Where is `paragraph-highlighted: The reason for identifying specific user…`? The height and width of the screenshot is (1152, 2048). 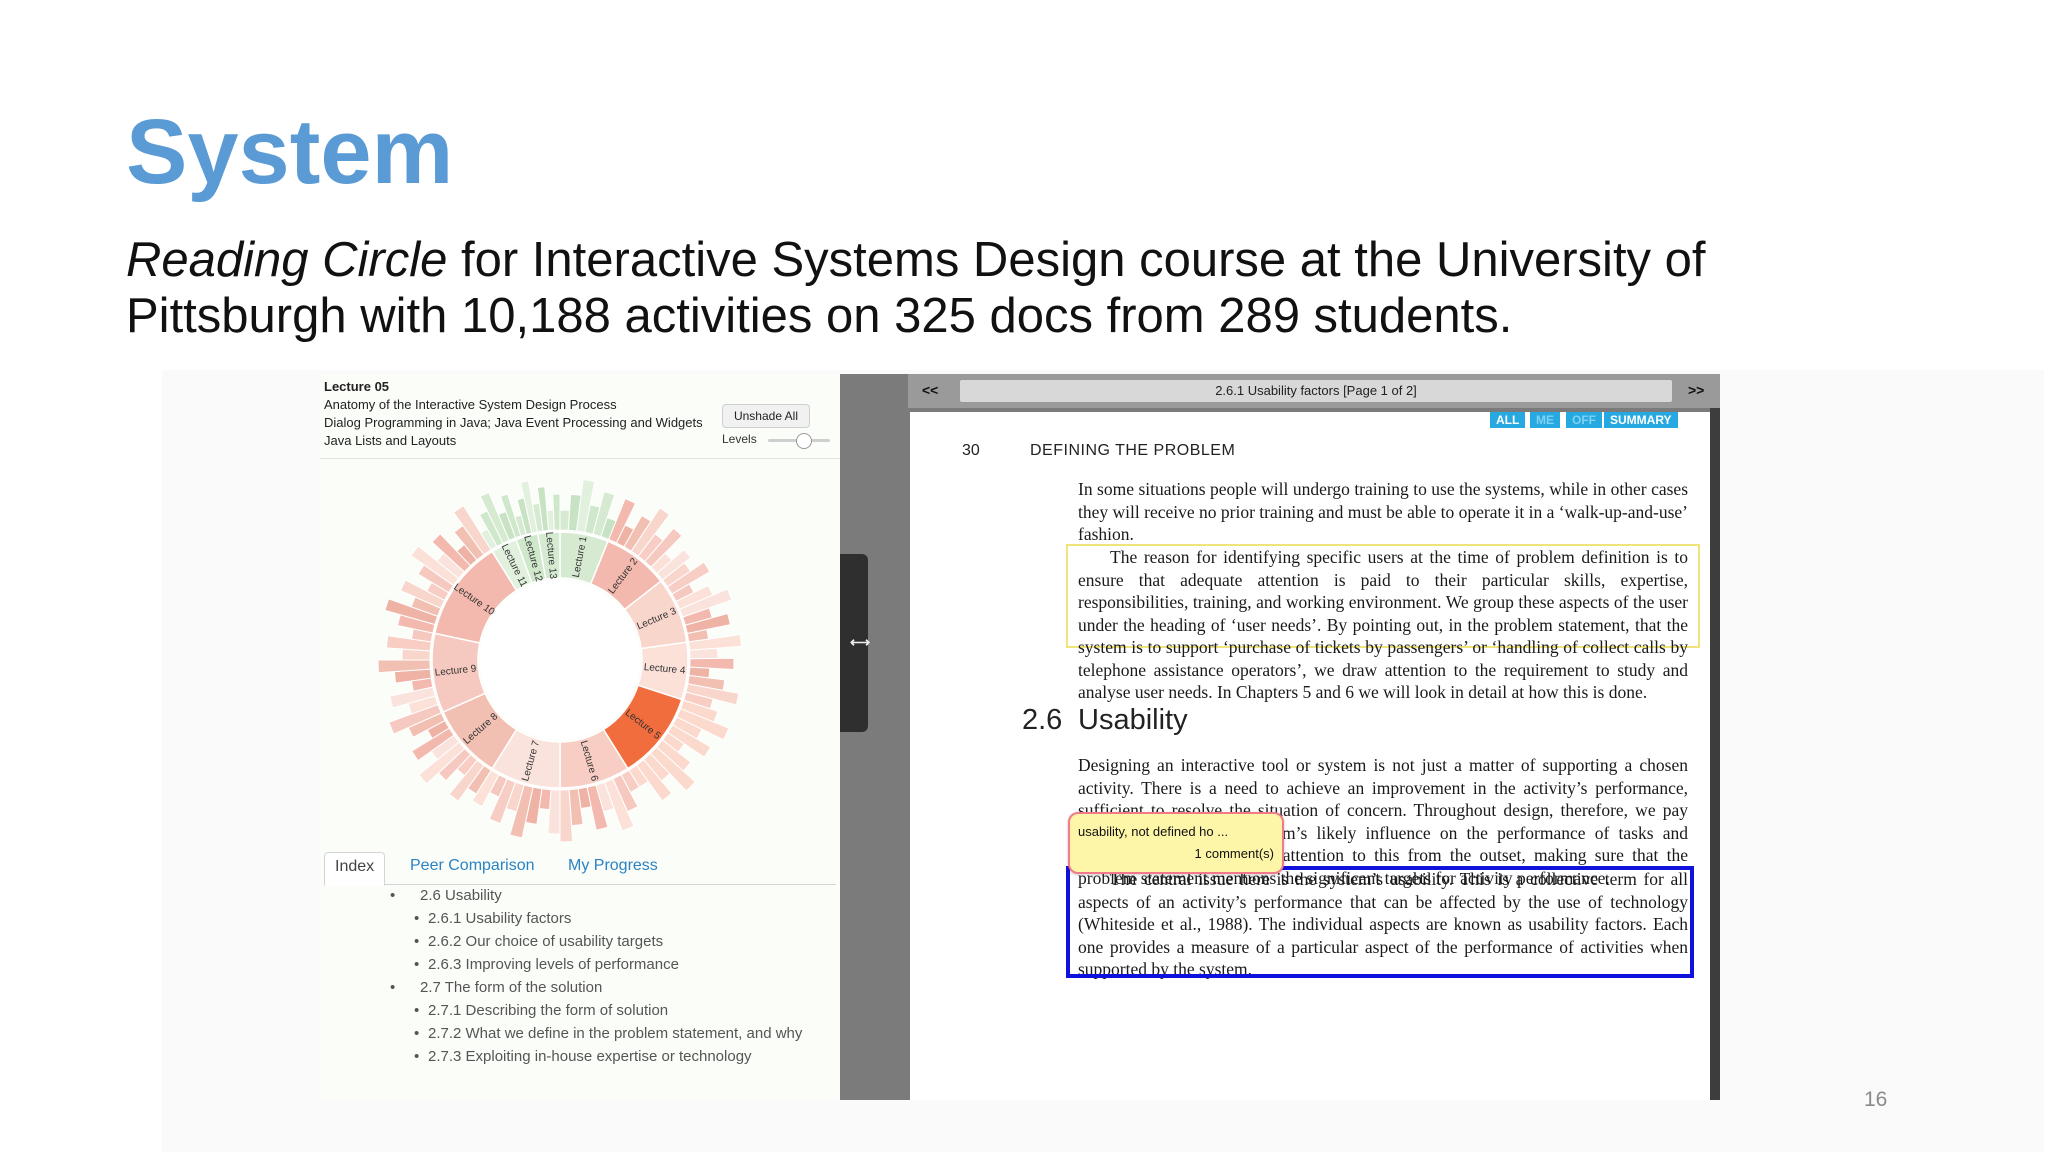 paragraph-highlighted: The reason for identifying specific user… is located at coordinates (1383, 624).